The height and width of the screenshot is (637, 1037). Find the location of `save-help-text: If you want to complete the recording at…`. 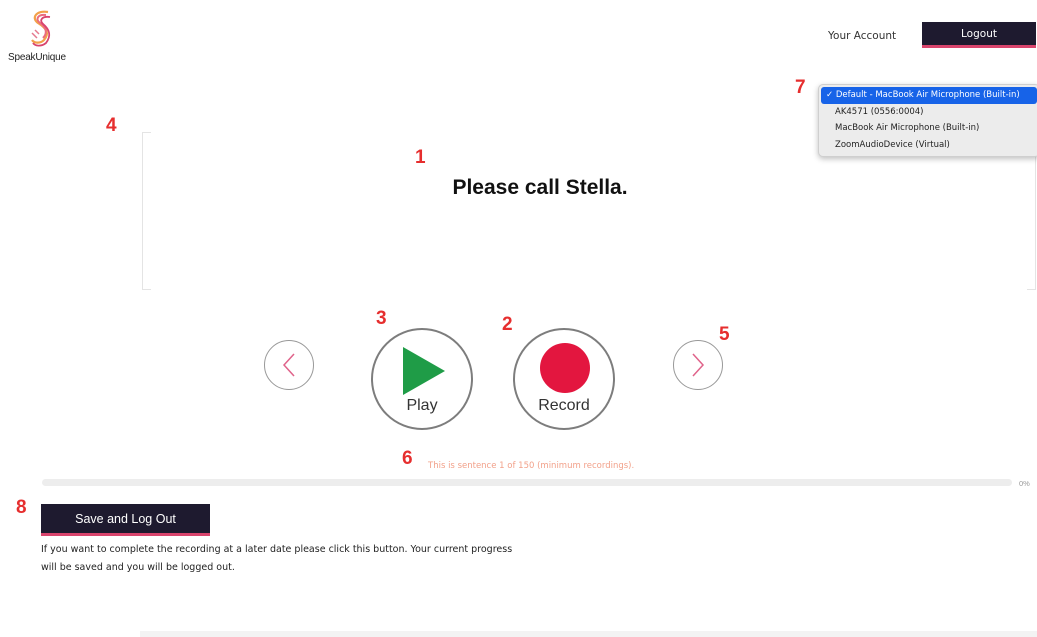

save-help-text: If you want to complete the recording at… is located at coordinates (277, 558).